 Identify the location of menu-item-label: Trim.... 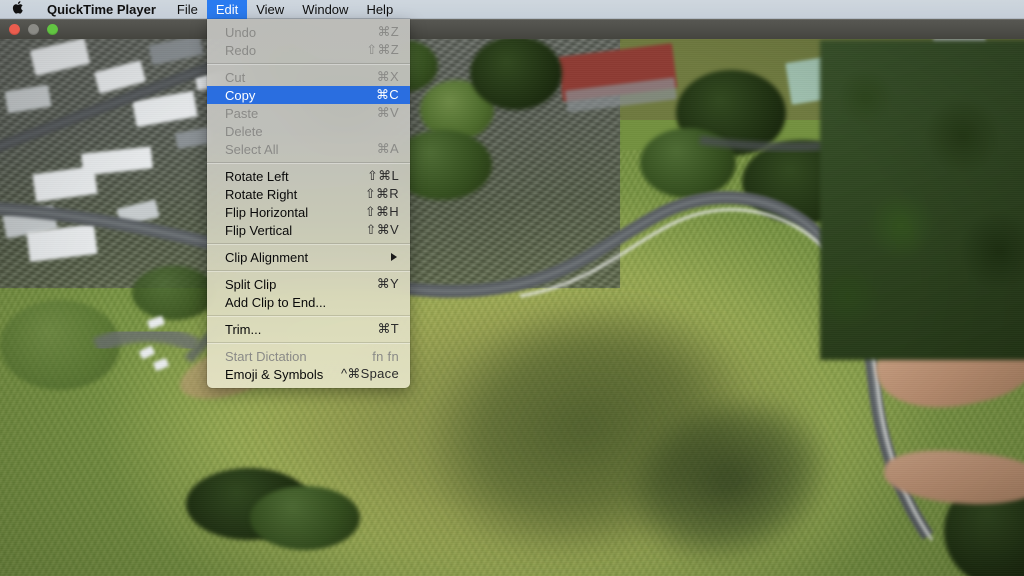
(243, 329).